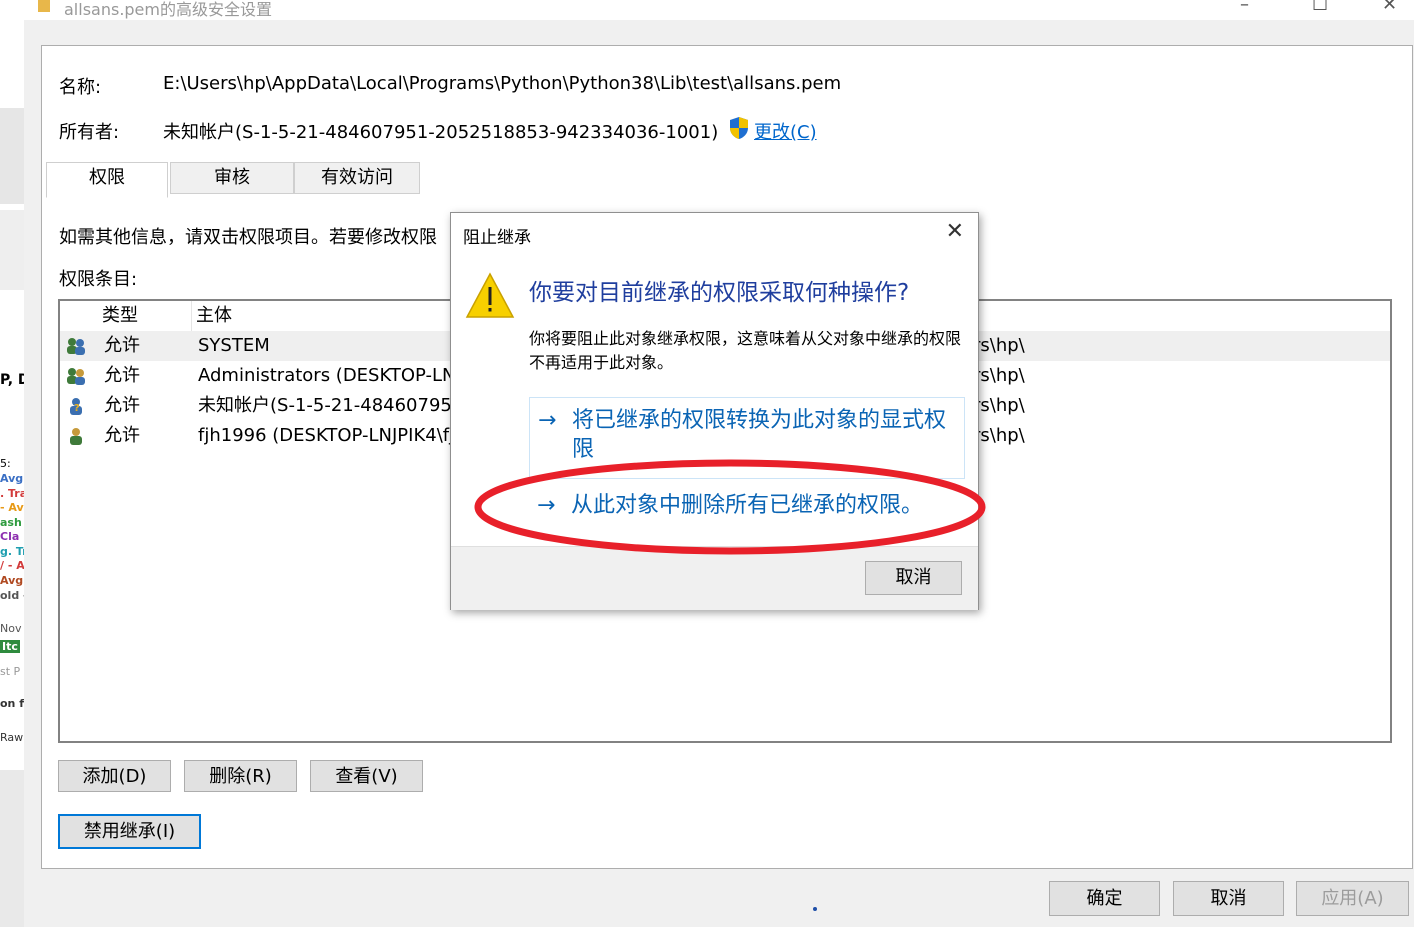 Image resolution: width=1414 pixels, height=927 pixels. I want to click on dialog-title: 阻止继承, so click(497, 238).